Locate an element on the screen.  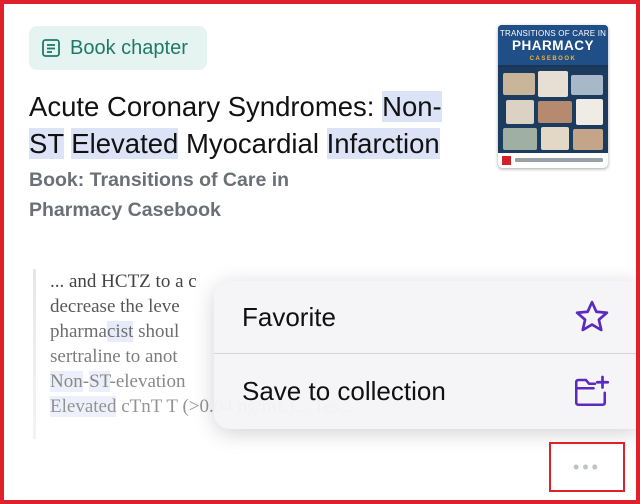
snippet-highlight: Non is located at coordinates (66, 381).